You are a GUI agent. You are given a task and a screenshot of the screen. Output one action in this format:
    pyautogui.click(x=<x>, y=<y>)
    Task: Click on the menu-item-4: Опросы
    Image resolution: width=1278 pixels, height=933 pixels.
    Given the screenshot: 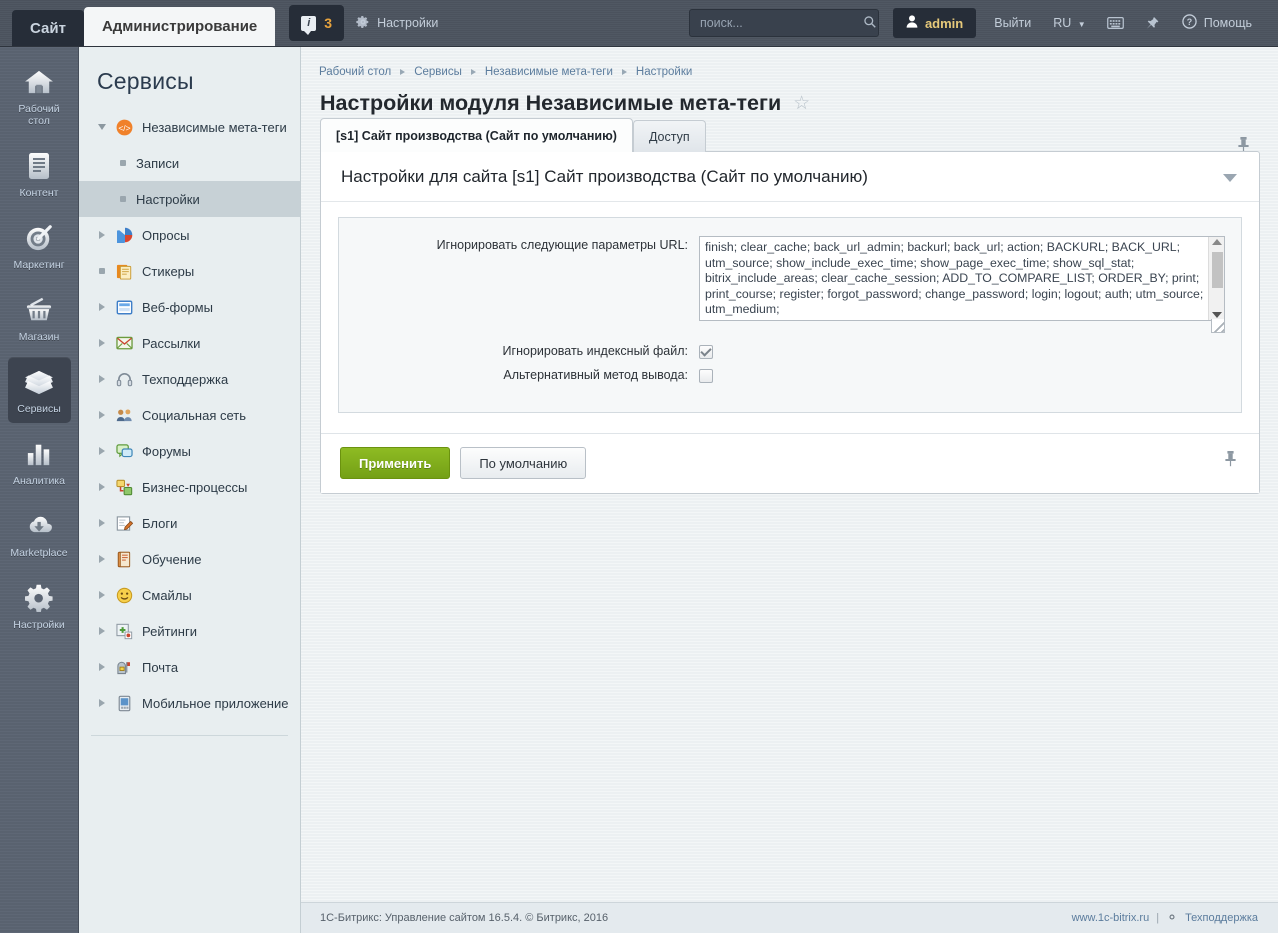 What is the action you would take?
    pyautogui.click(x=189, y=235)
    